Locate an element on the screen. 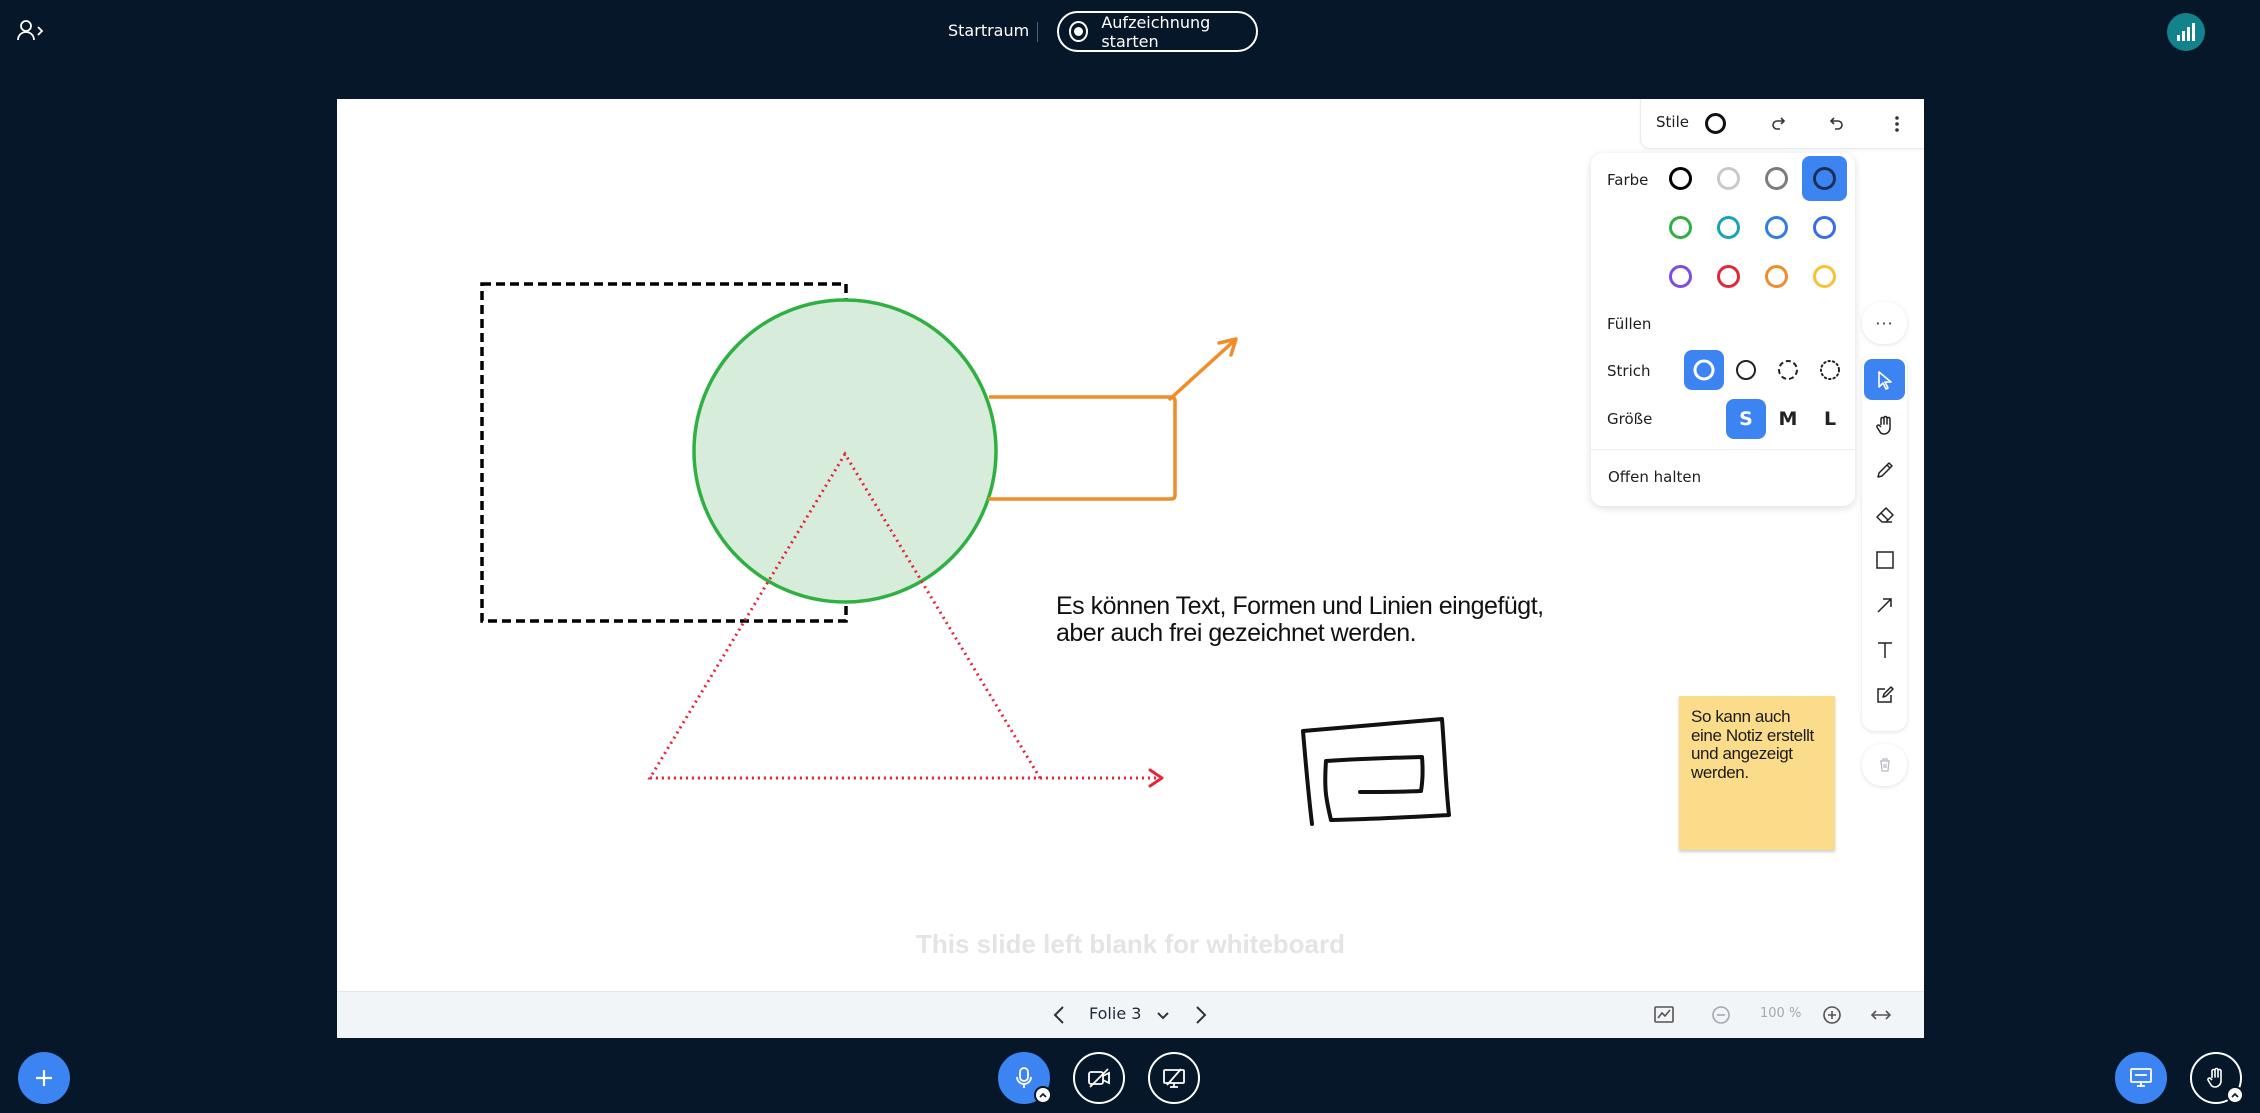 The height and width of the screenshot is (1113, 2260). draw-tool is located at coordinates (1884, 469).